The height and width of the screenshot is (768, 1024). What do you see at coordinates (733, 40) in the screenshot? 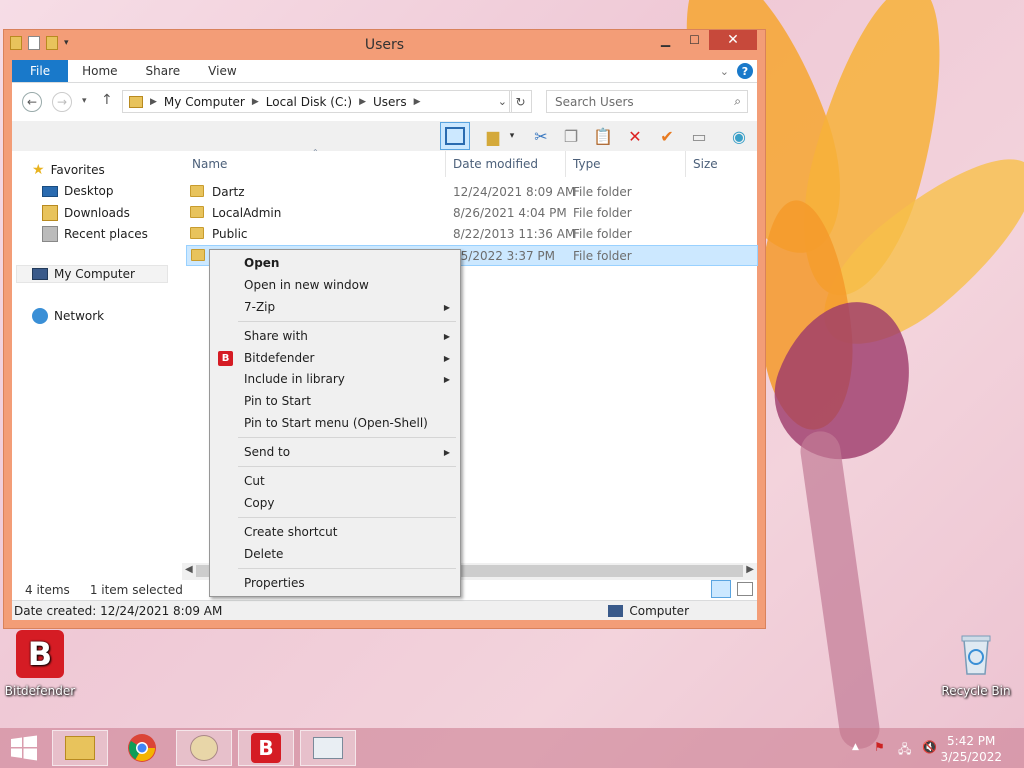
I see `close-button: ✕` at bounding box center [733, 40].